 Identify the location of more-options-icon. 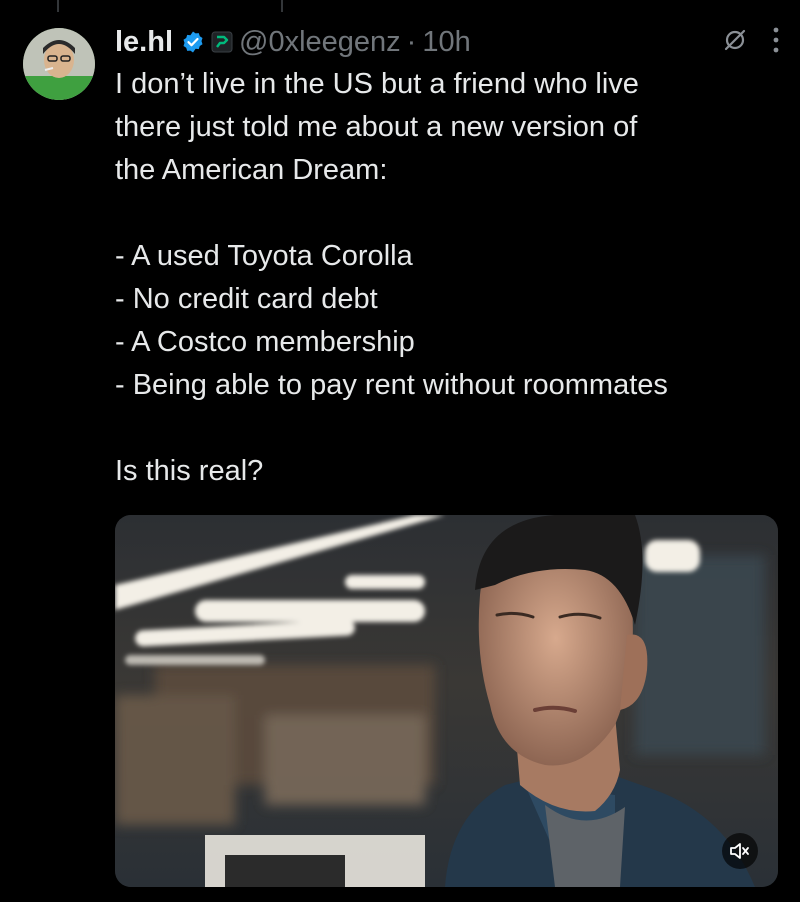
(776, 42).